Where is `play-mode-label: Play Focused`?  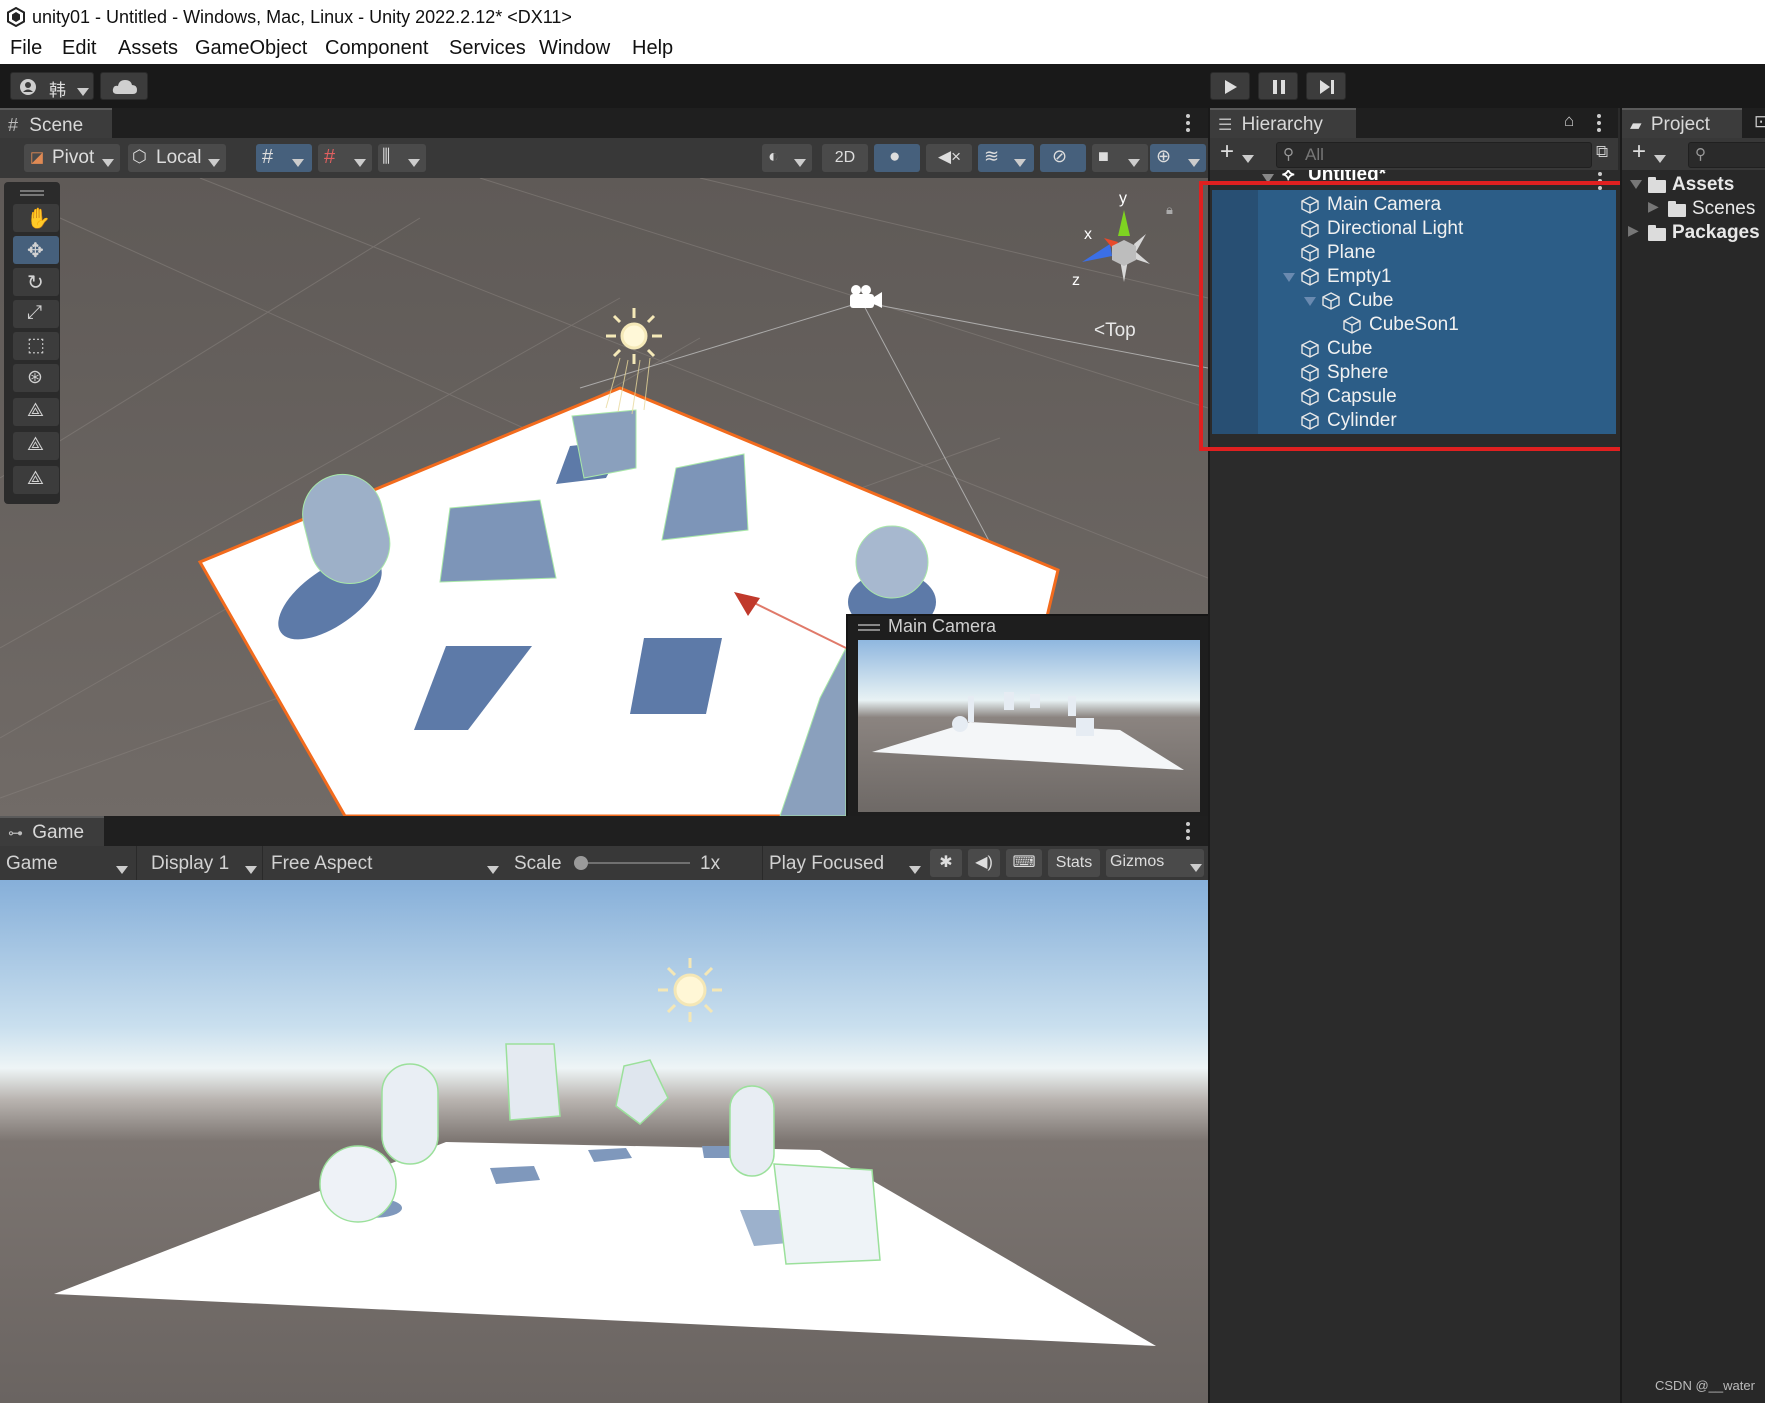 play-mode-label: Play Focused is located at coordinates (827, 863).